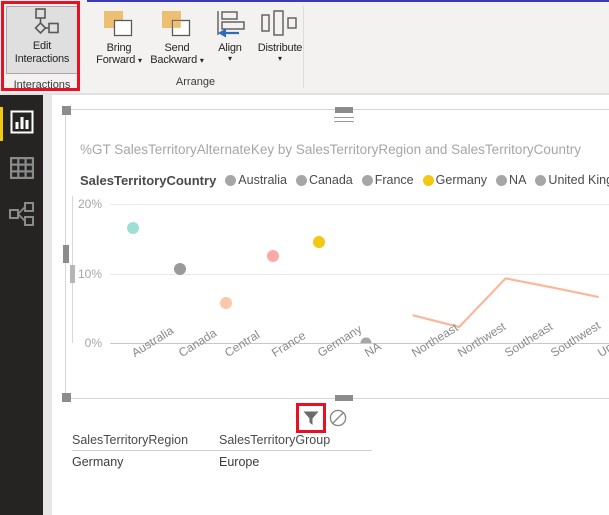  I want to click on send-backward-label-line2: Backward ▾, so click(177, 60).